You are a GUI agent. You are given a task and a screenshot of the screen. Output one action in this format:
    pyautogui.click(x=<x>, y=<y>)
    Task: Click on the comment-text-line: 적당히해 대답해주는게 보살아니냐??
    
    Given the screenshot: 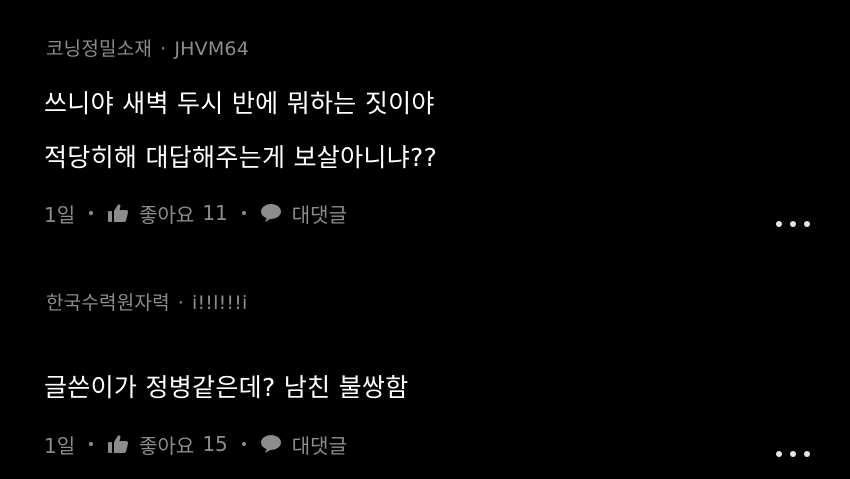 What is the action you would take?
    pyautogui.click(x=241, y=157)
    